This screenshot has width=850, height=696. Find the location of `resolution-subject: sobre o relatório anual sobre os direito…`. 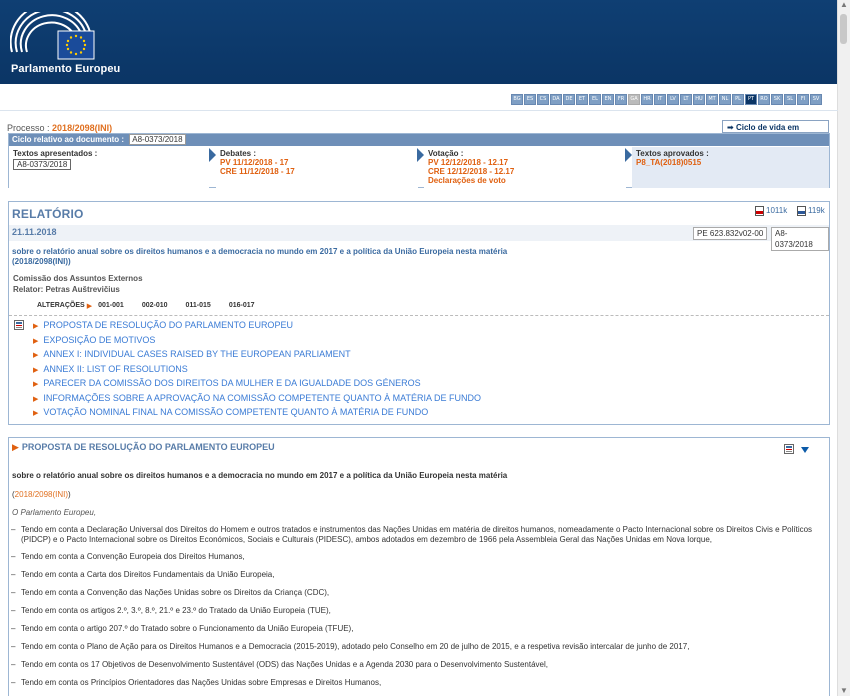

resolution-subject: sobre o relatório anual sobre os direito… is located at coordinates (260, 475).